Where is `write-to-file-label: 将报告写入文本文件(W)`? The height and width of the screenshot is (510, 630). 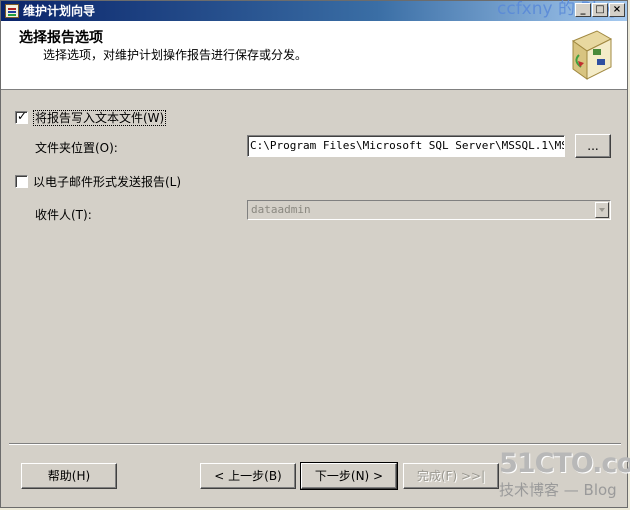
write-to-file-label: 将报告写入文本文件(W) is located at coordinates (100, 117).